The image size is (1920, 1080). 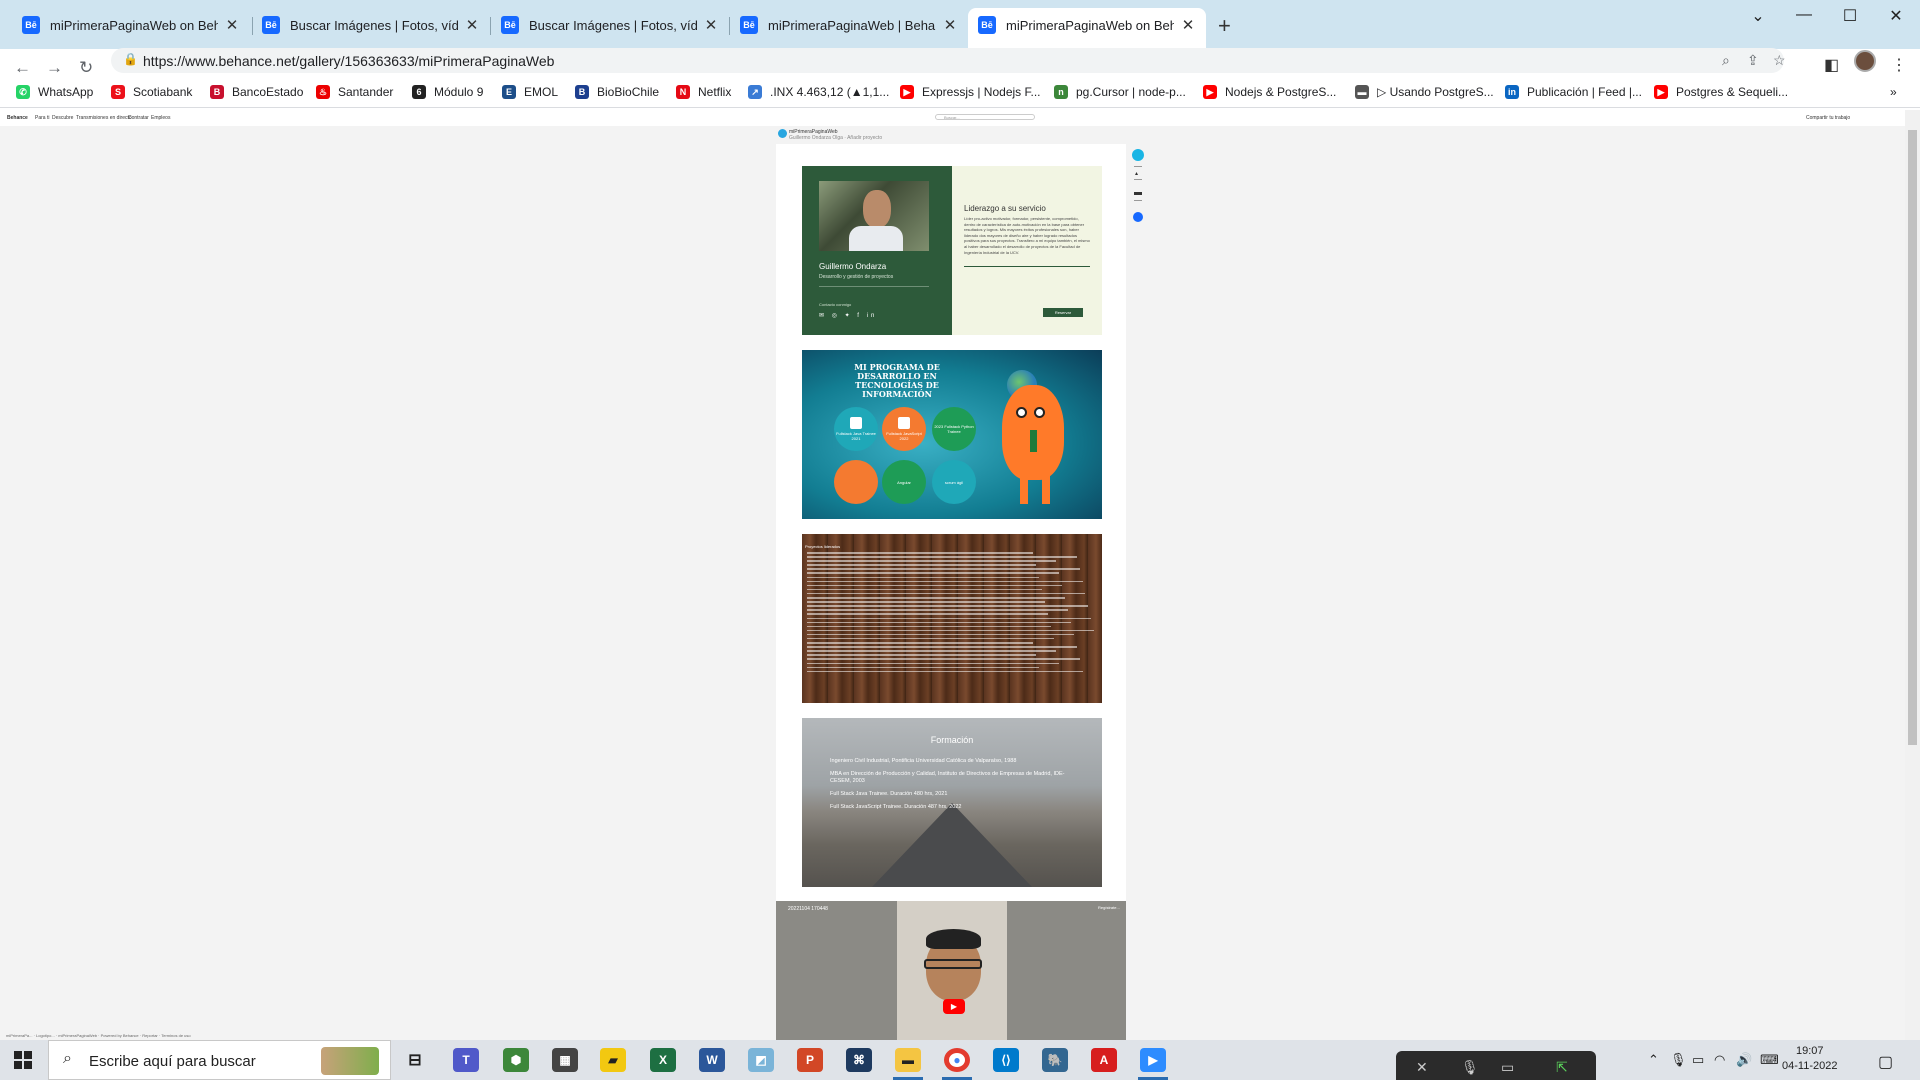 I want to click on taskbar-search-input: ⌕ Escribe aquí para buscar, so click(x=219, y=1060).